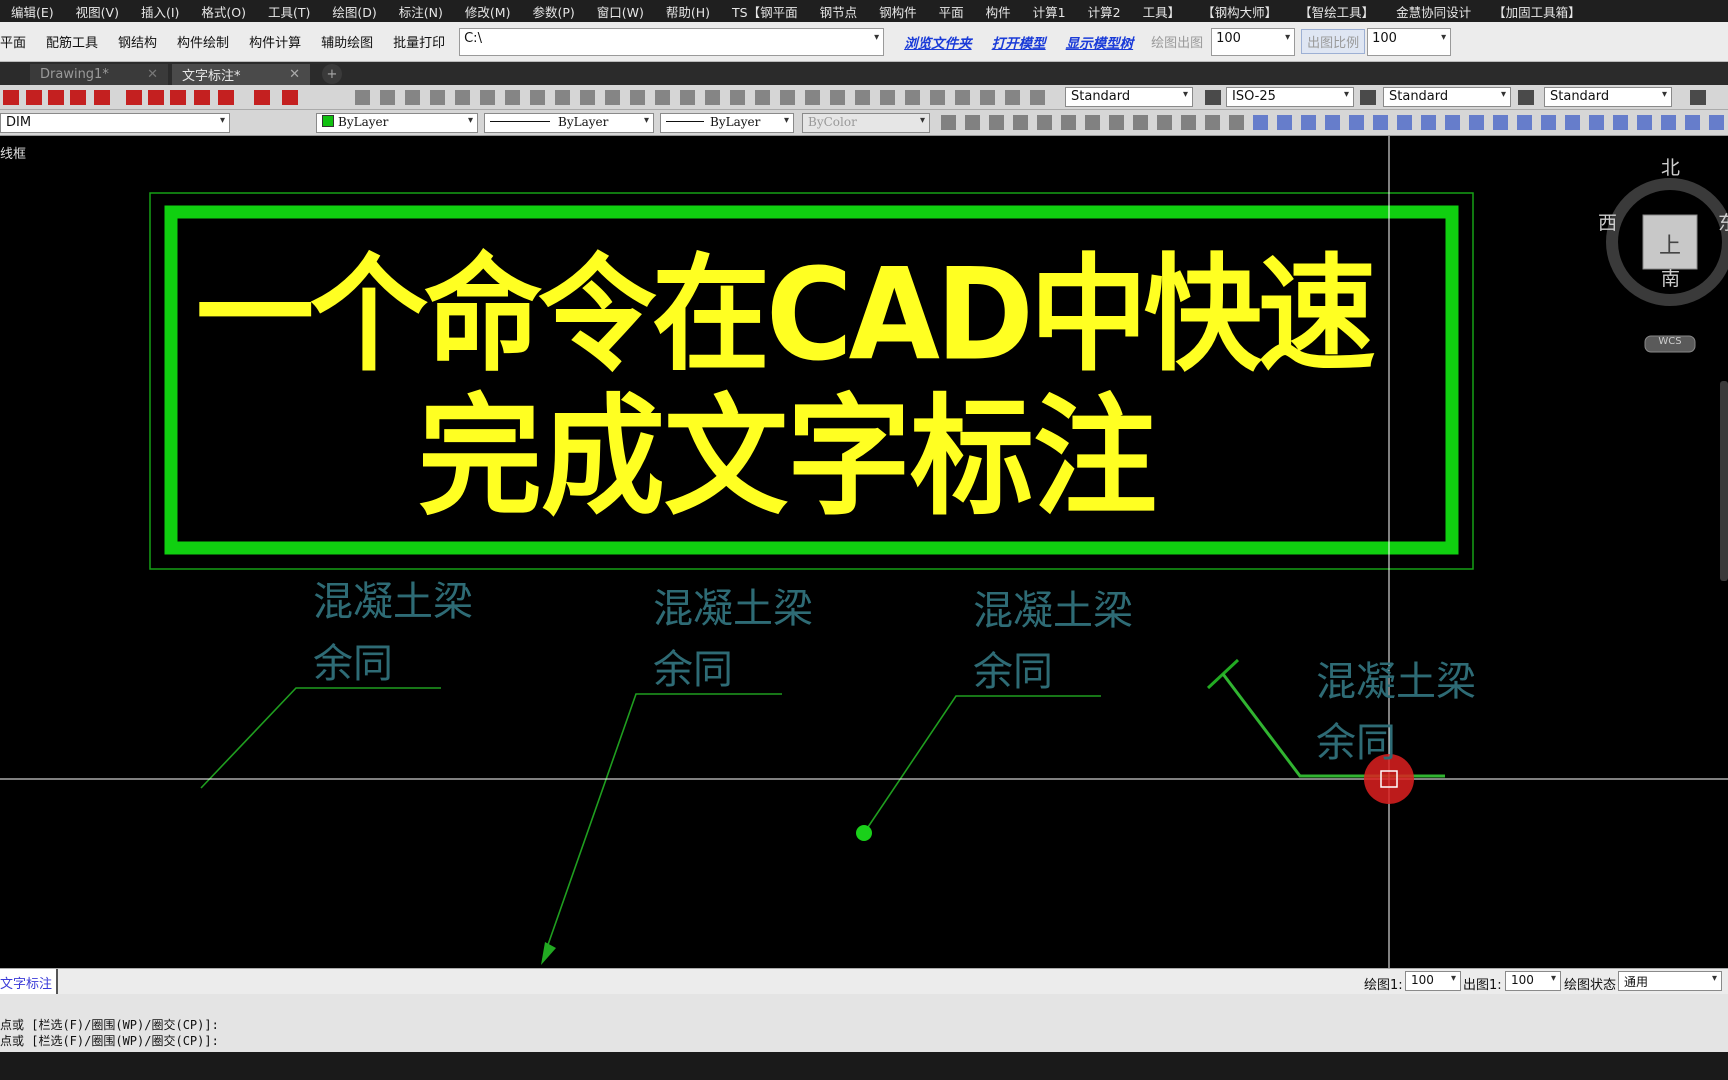  What do you see at coordinates (1333, 41) in the screenshot?
I see `out-scale-label: 出图比例` at bounding box center [1333, 41].